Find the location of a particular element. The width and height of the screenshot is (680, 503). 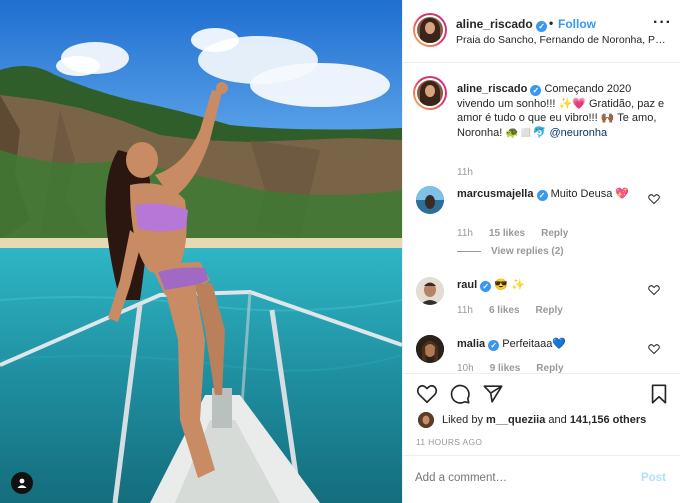

comment-body: raul ✓ 😎 ✨ is located at coordinates (552, 285).